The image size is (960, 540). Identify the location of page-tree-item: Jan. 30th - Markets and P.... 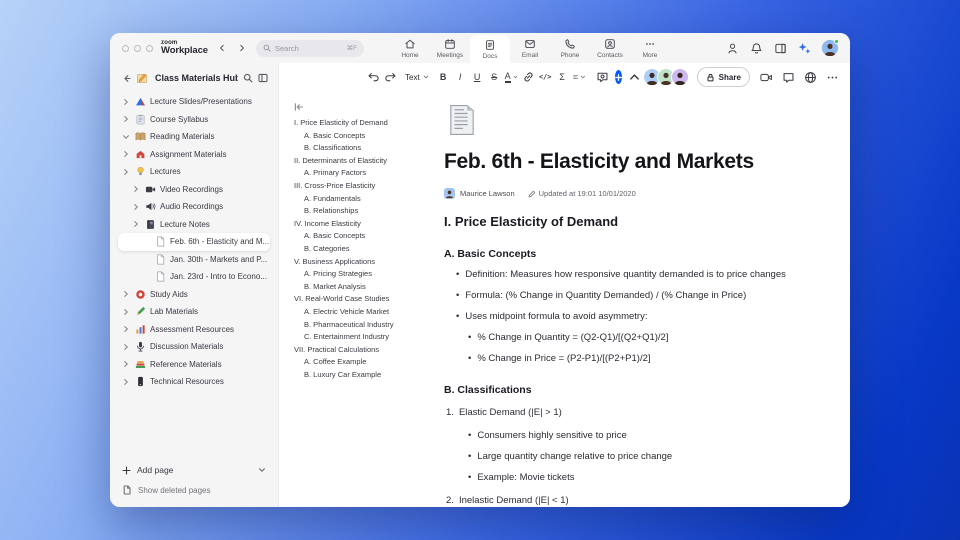
(190, 260).